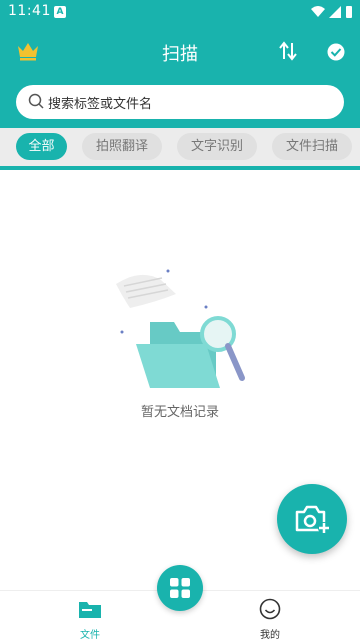  Describe the element at coordinates (180, 328) in the screenshot. I see `empty-folder-illustration` at that location.